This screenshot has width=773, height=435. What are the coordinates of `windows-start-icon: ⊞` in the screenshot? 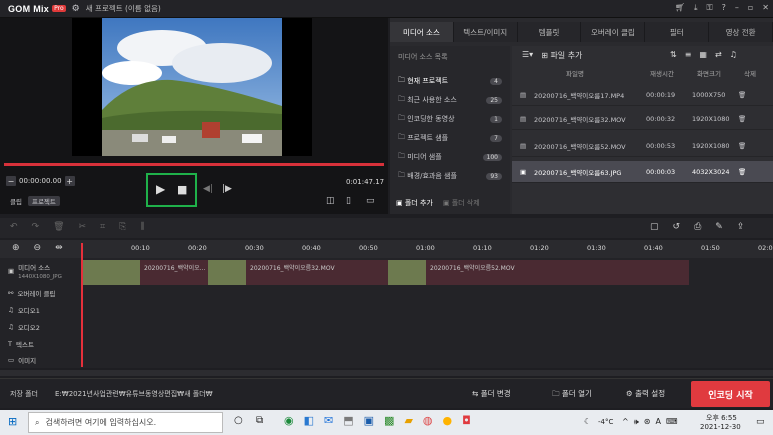 It's located at (12, 421).